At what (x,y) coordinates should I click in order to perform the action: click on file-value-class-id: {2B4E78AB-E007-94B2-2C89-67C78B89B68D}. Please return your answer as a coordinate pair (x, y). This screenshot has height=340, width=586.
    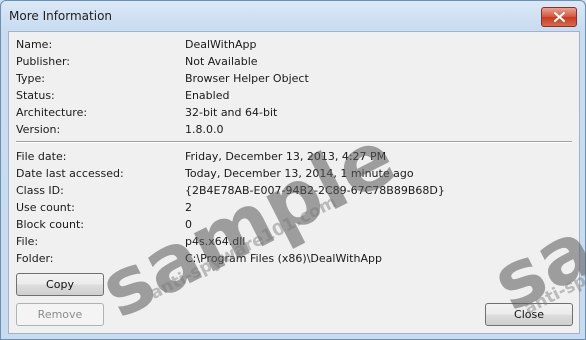
    Looking at the image, I should click on (315, 190).